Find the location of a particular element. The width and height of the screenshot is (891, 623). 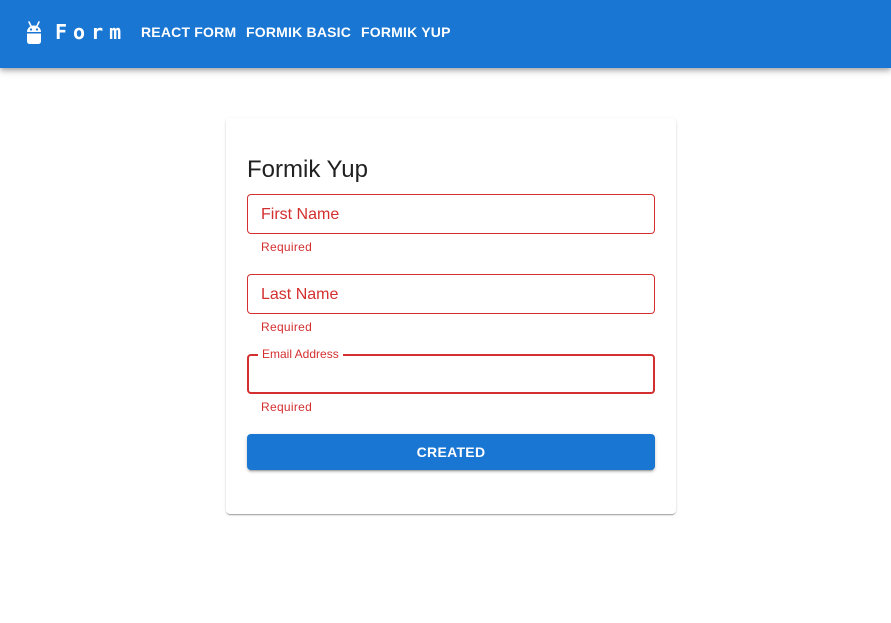

app-bar: Form React Form Formik Basic Formik Yup is located at coordinates (445, 34).